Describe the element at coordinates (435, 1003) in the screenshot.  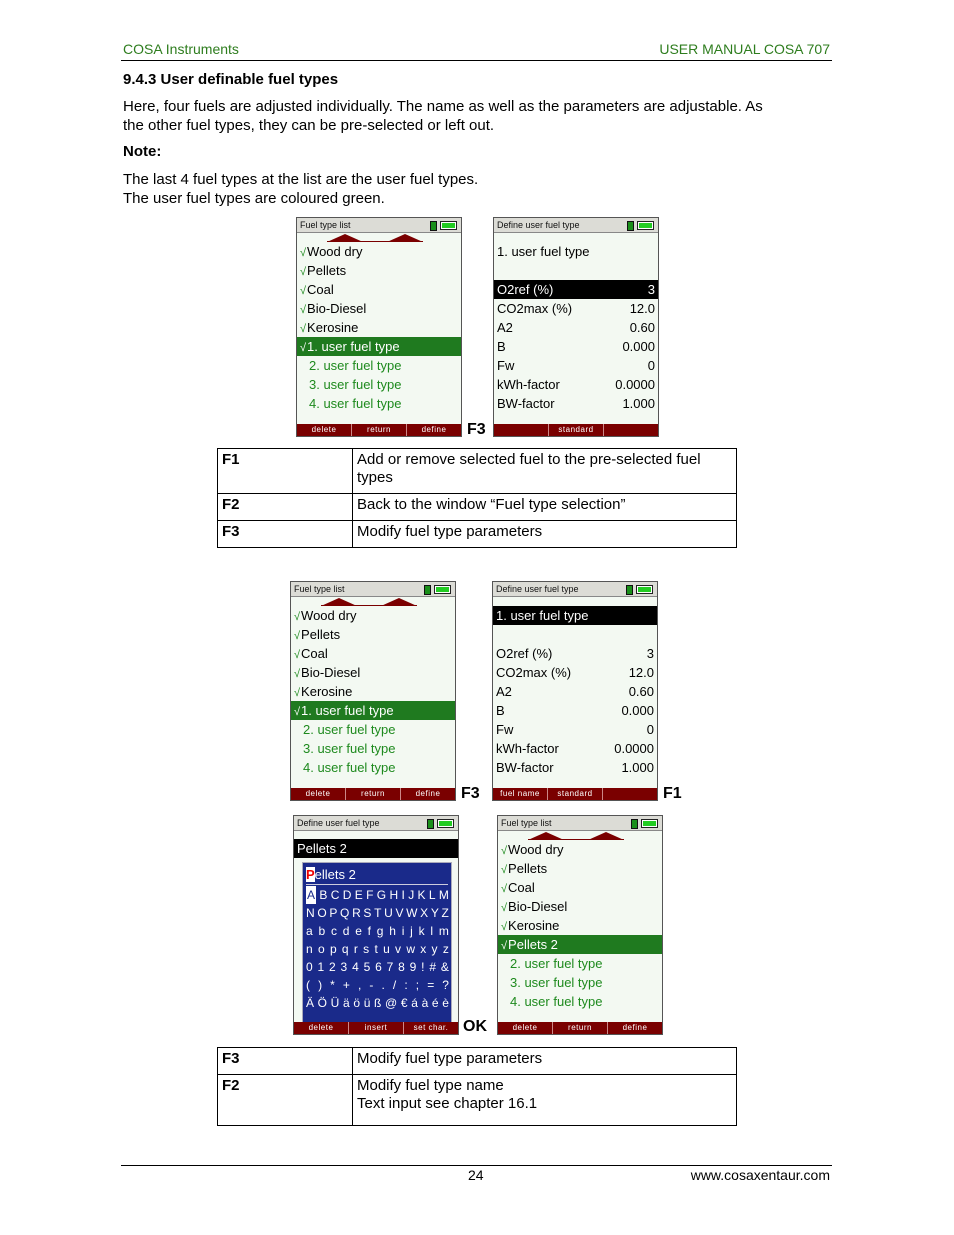
I see `keyboard-key: é` at that location.